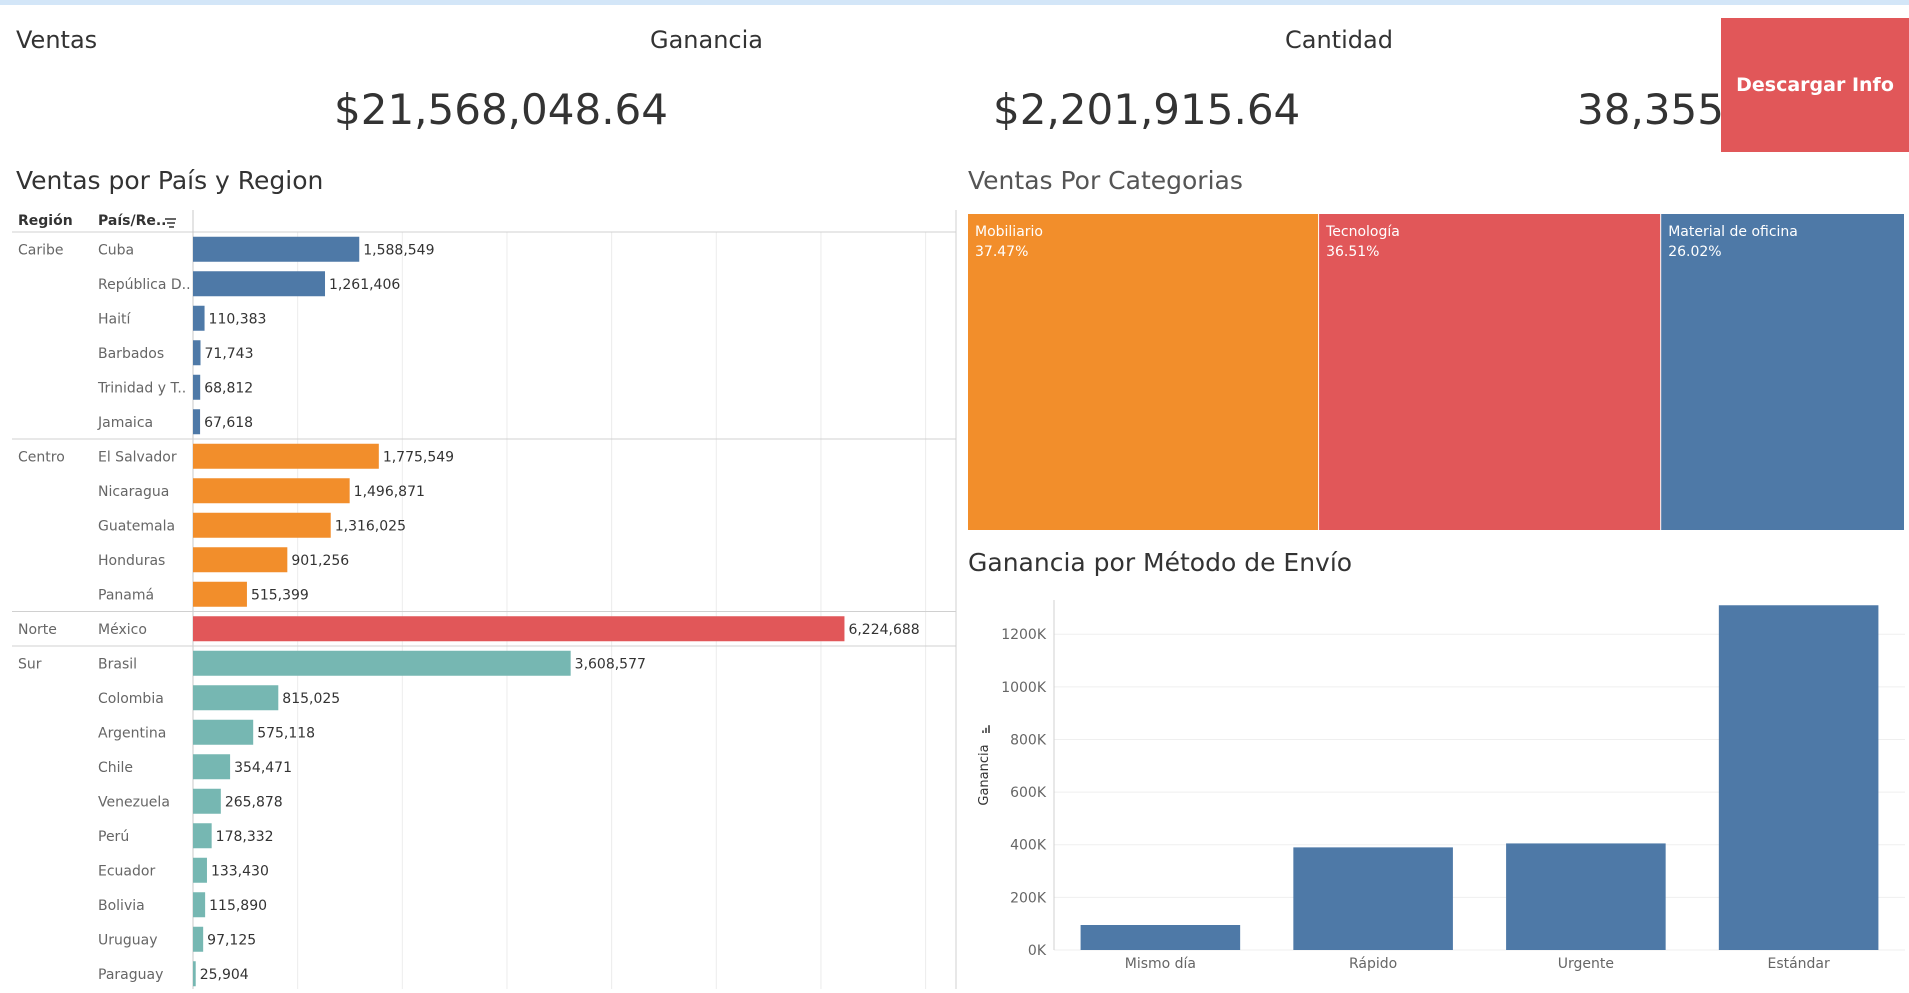 Image resolution: width=1909 pixels, height=993 pixels. I want to click on x-tick-label: Estándar, so click(1798, 964).